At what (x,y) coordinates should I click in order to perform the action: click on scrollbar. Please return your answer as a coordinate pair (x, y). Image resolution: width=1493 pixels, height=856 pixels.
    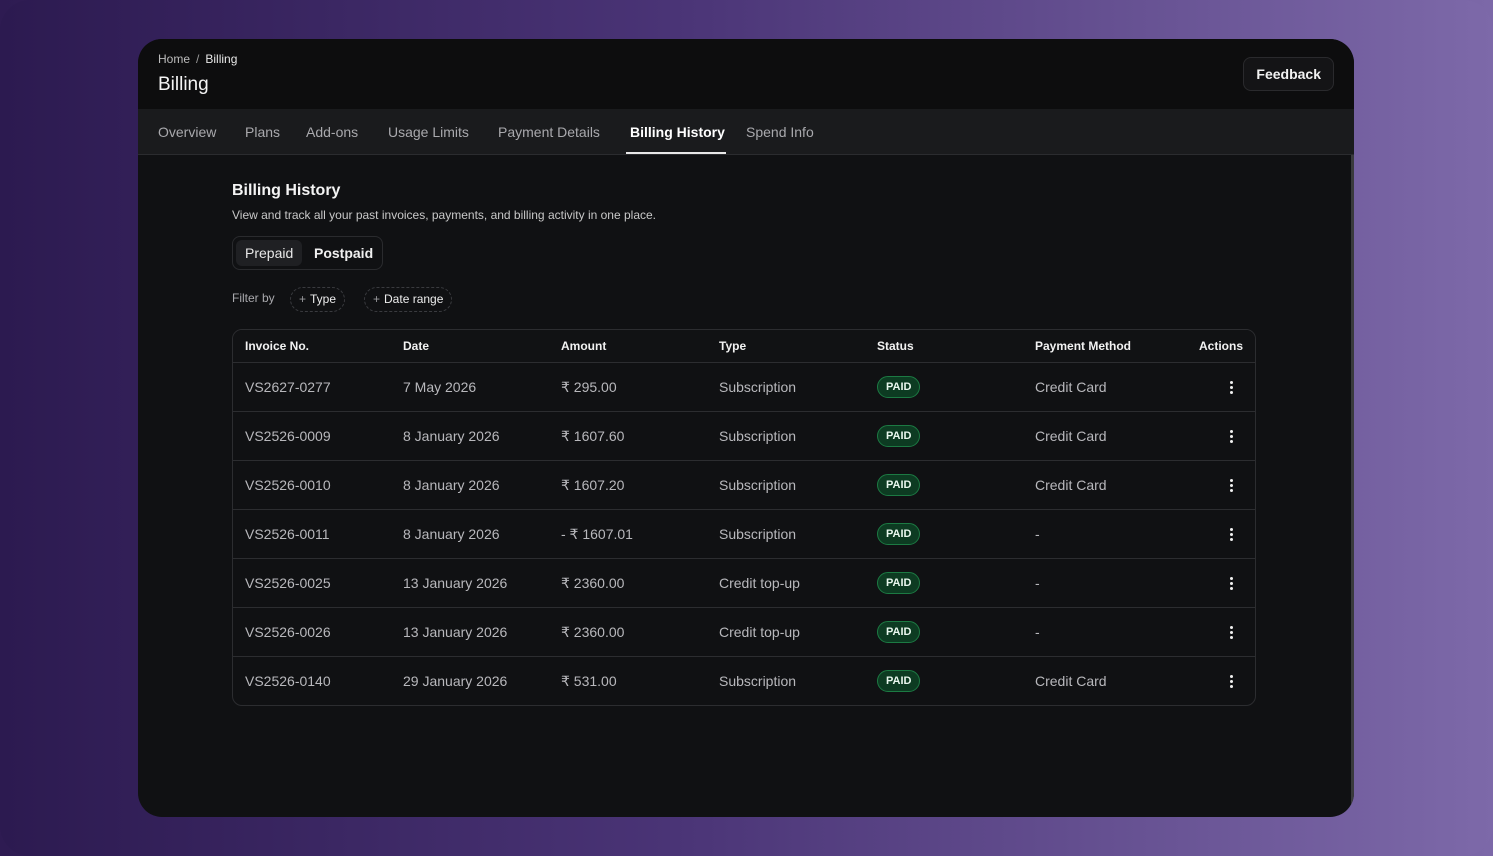
    Looking at the image, I should click on (1352, 480).